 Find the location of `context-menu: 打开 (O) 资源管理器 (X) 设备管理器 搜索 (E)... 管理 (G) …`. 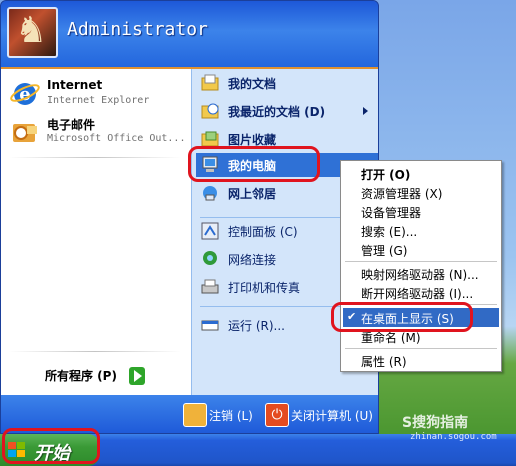

context-menu: 打开 (O) 资源管理器 (X) 设备管理器 搜索 (E)... 管理 (G) … is located at coordinates (421, 266).